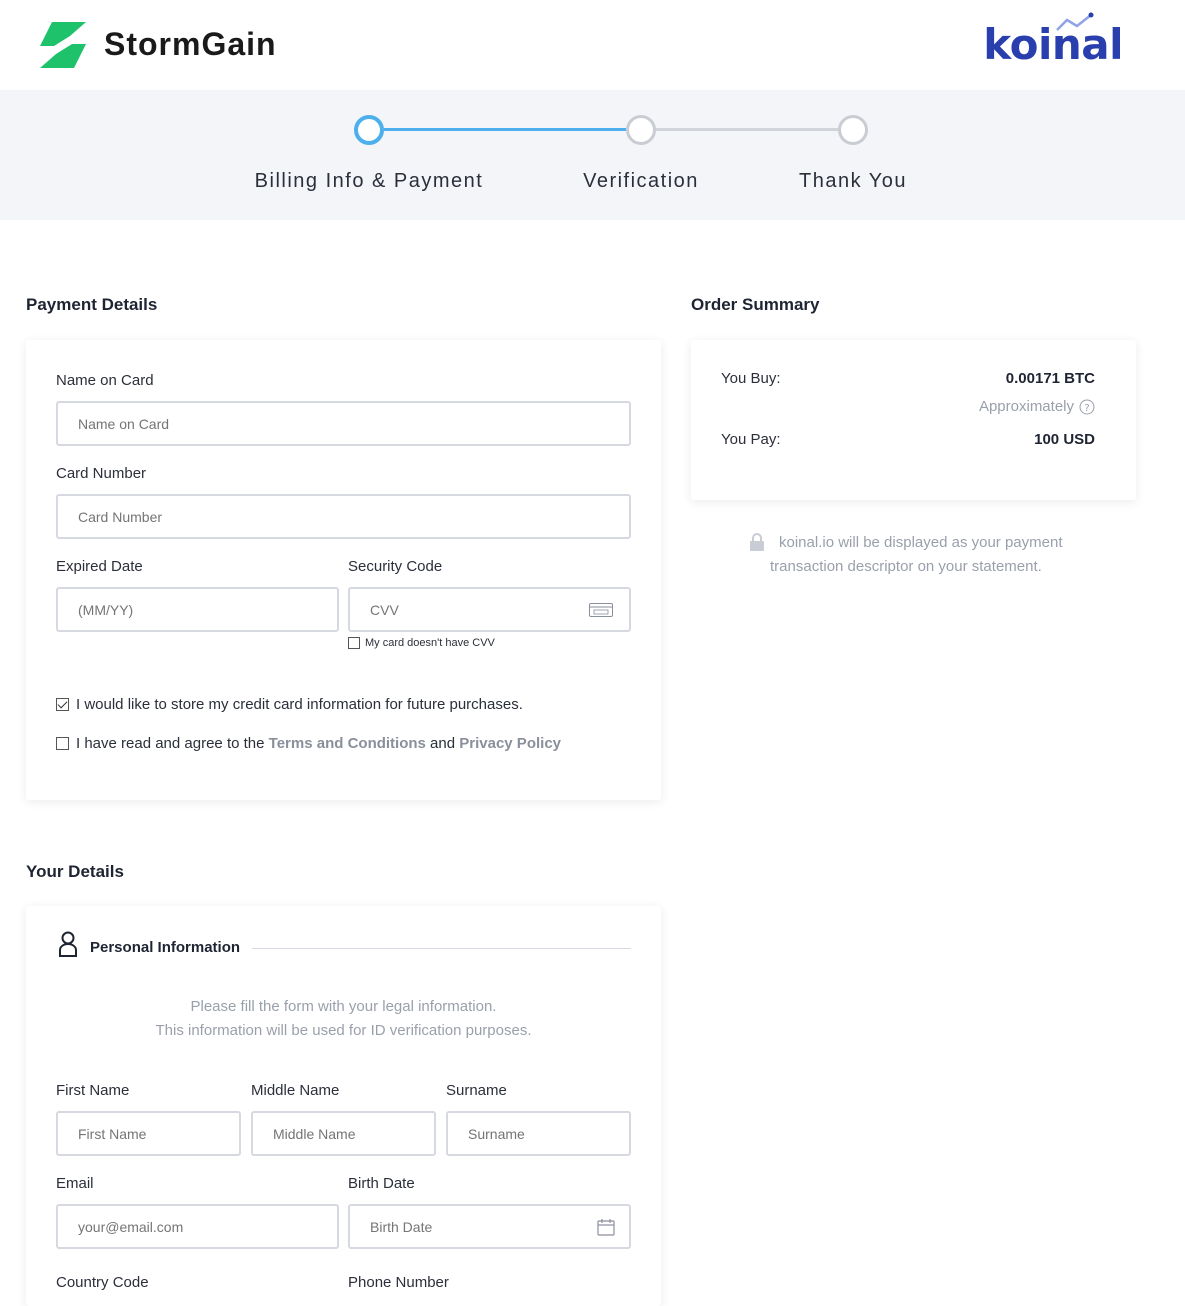 This screenshot has width=1185, height=1306. What do you see at coordinates (755, 304) in the screenshot?
I see `order-summary-title: Order Summary` at bounding box center [755, 304].